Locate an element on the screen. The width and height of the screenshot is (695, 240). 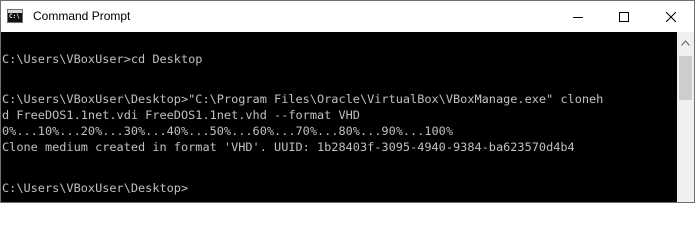
minimize-icon is located at coordinates (578, 17).